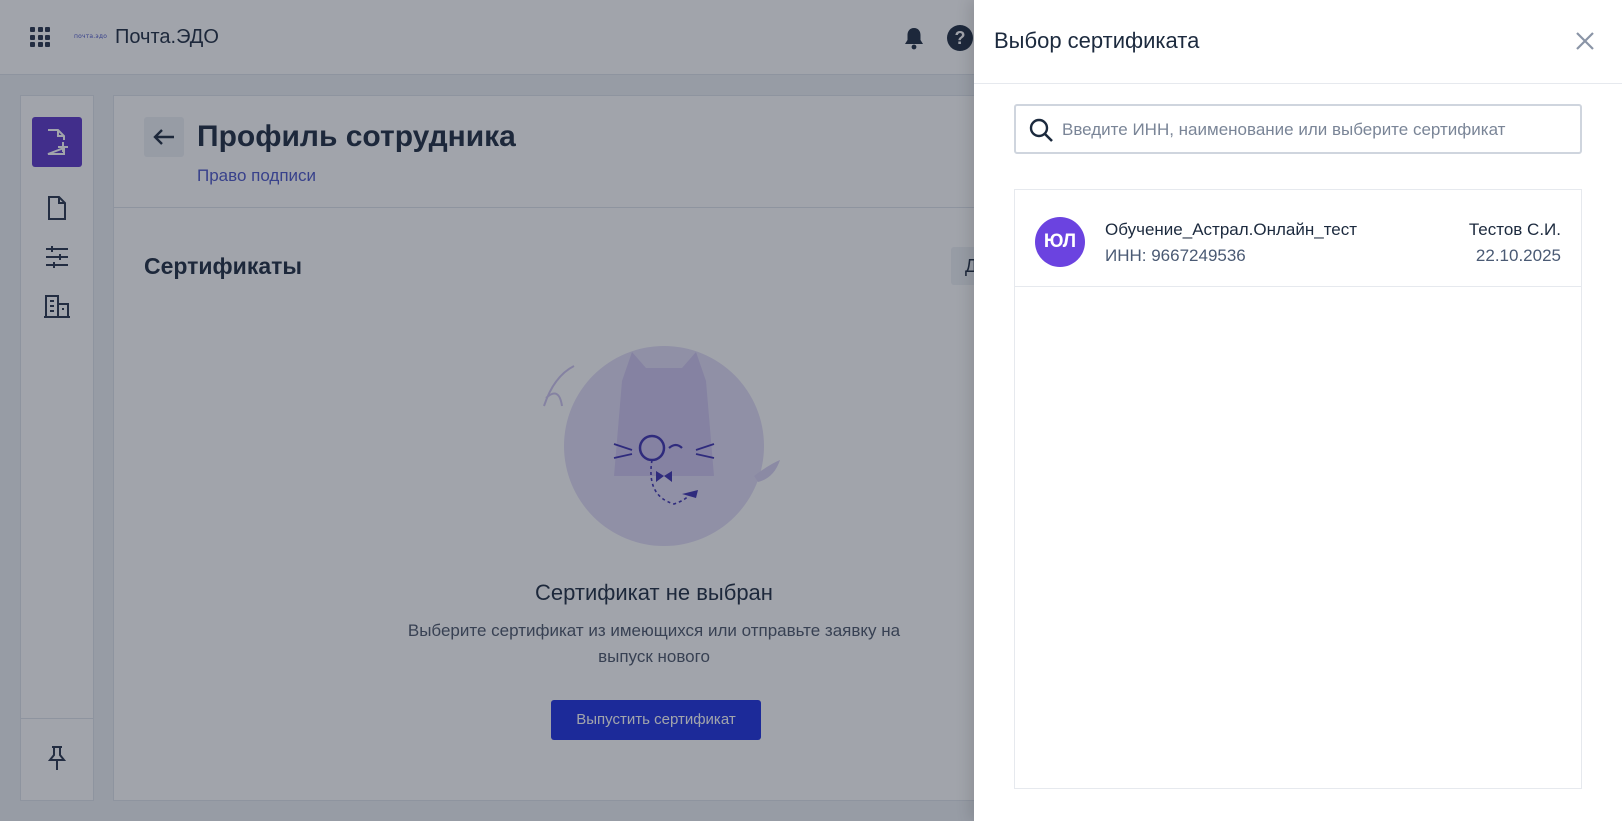 The height and width of the screenshot is (821, 1622). Describe the element at coordinates (1231, 229) in the screenshot. I see `certificate-name: Обучение_Астрал.Онлайн_тест` at that location.